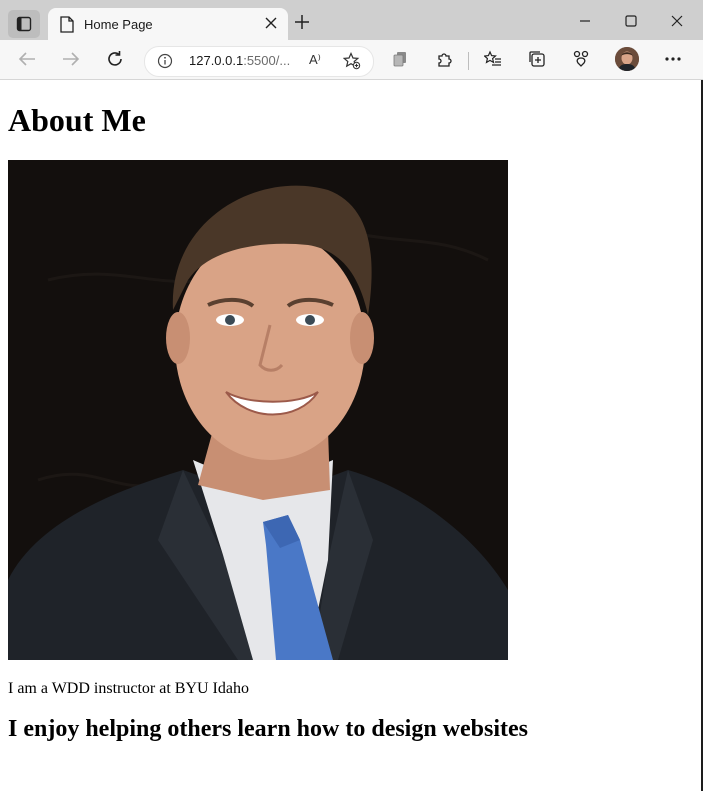 This screenshot has height=791, width=703. I want to click on browser-essentials-icon, so click(581, 59).